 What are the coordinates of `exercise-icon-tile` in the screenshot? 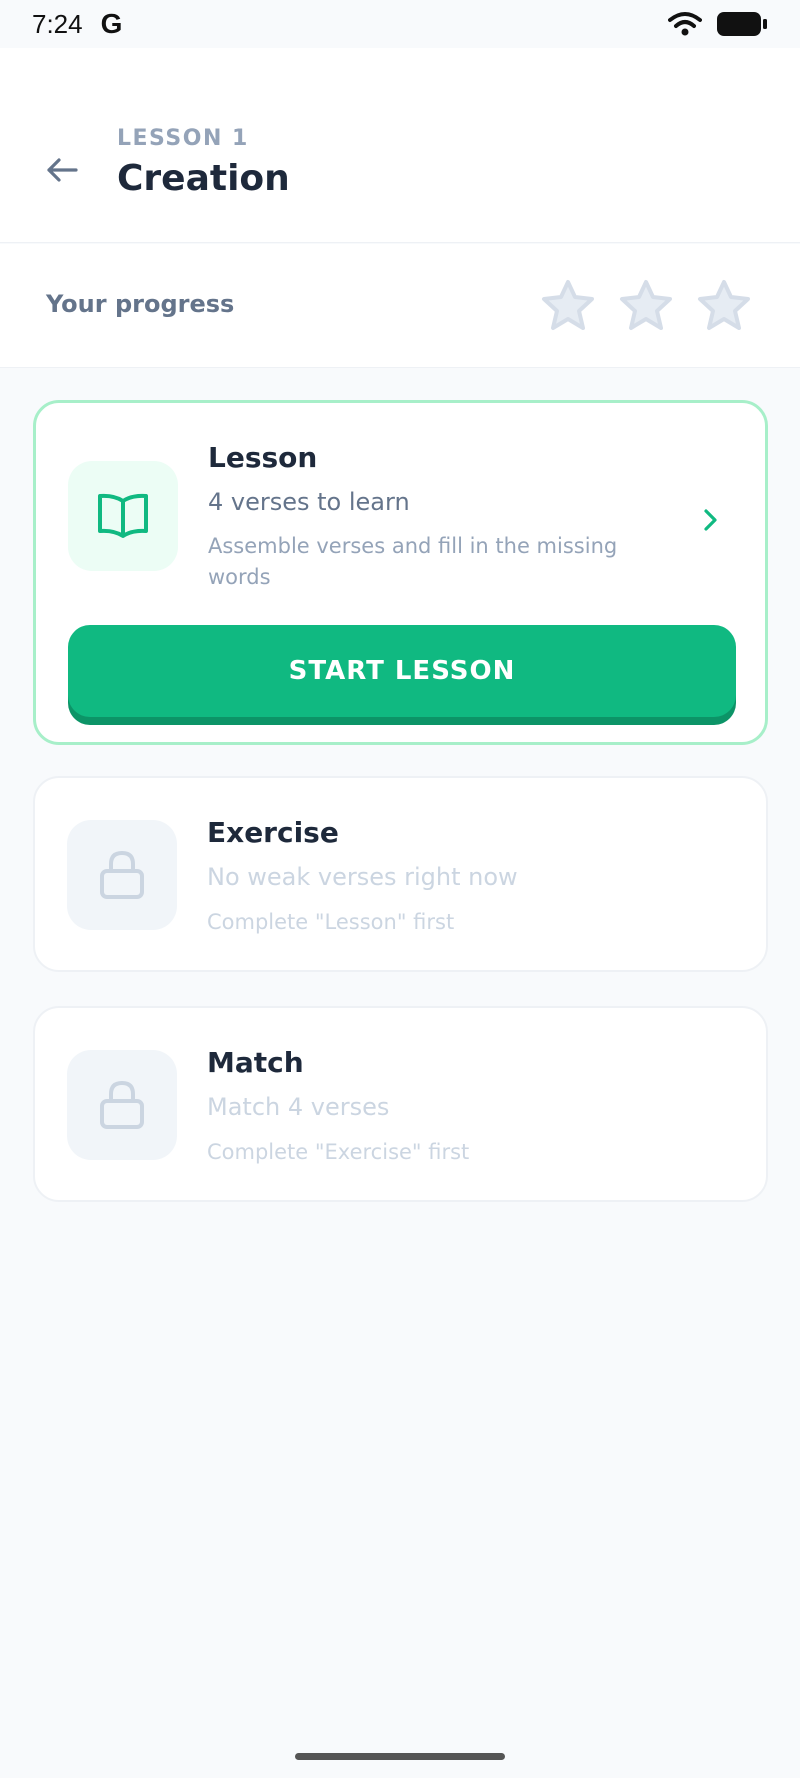 It's located at (122, 875).